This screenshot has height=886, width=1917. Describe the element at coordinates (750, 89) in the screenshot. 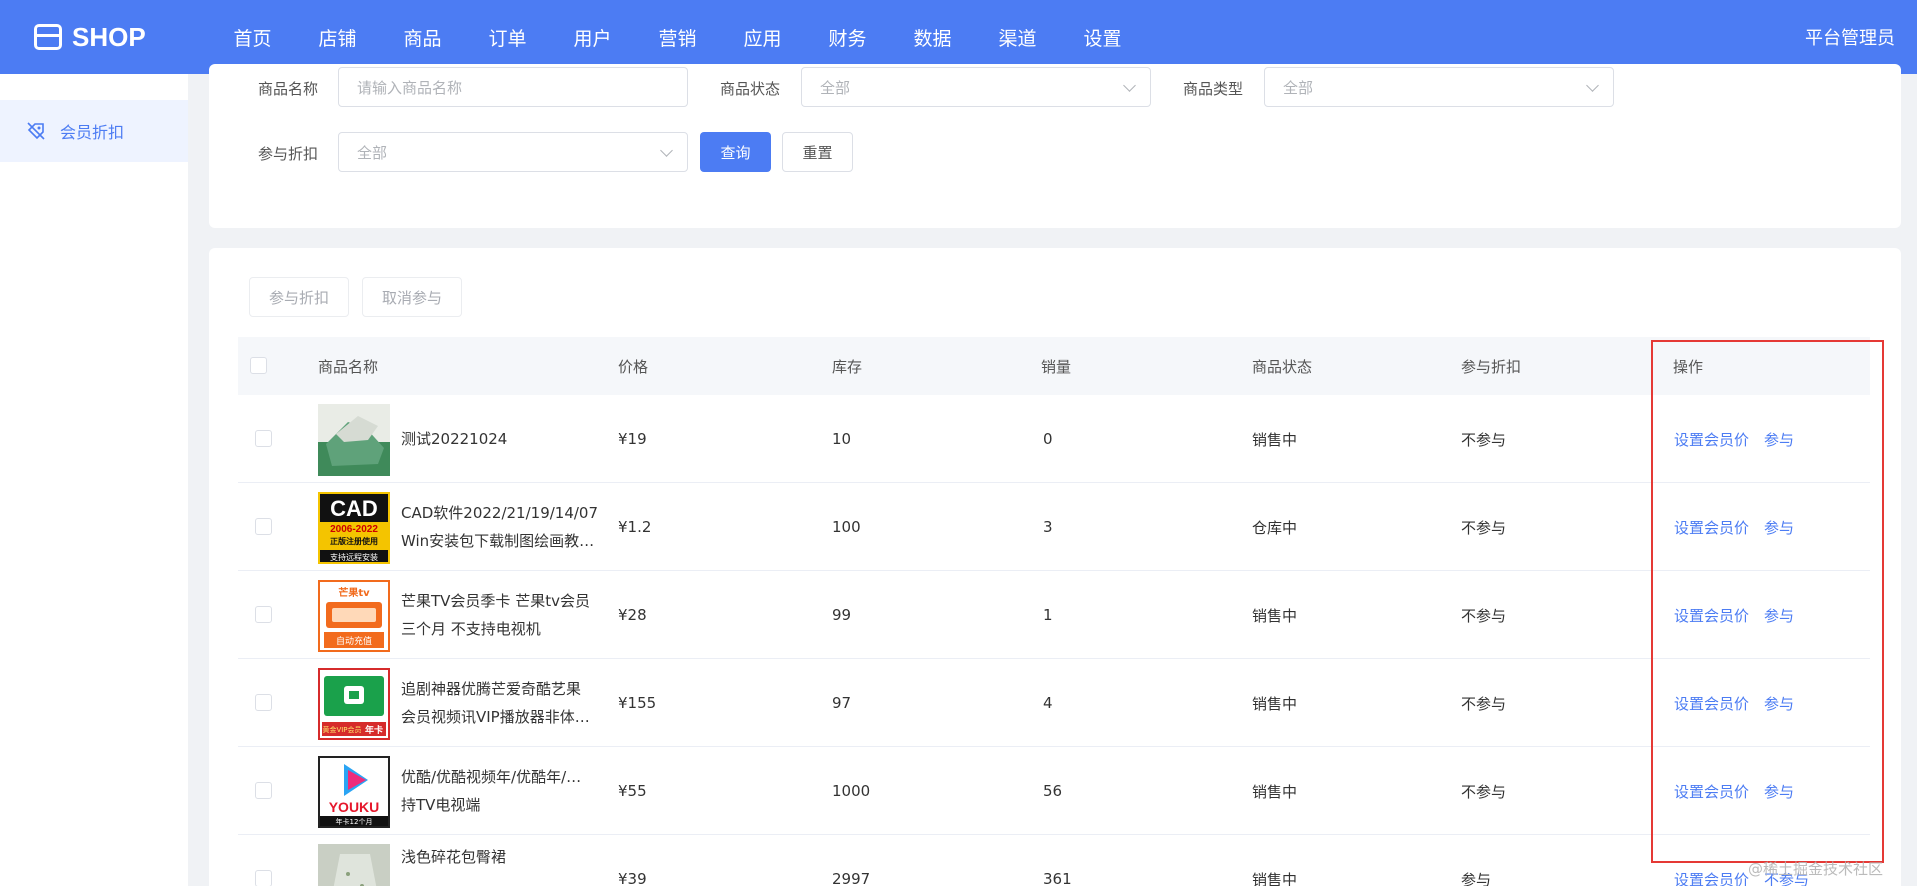

I see `product-status-label: 商品状态` at that location.